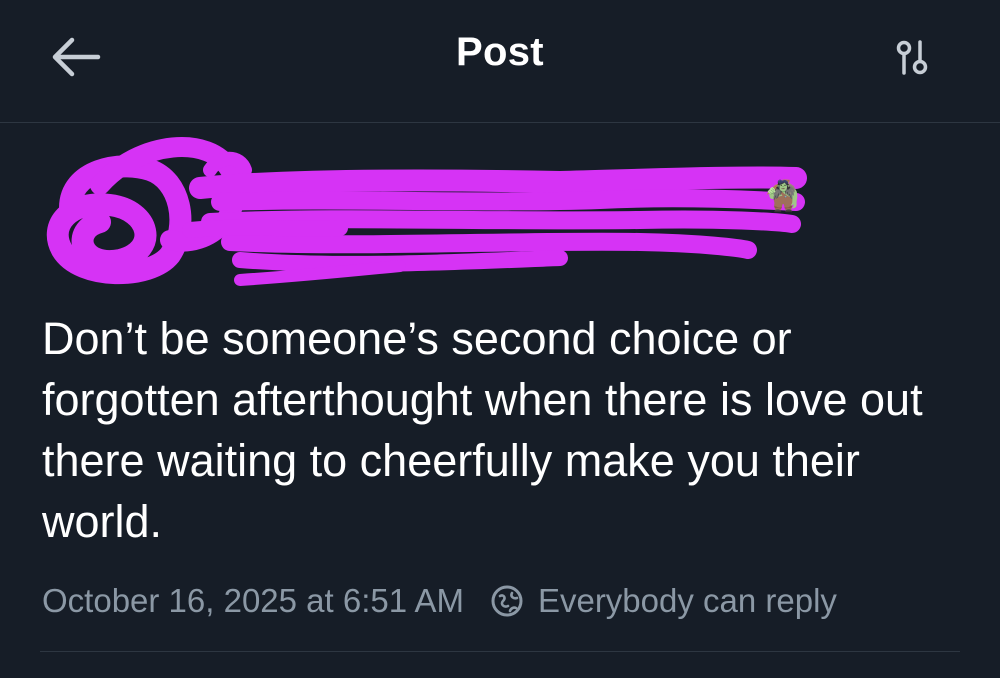 Image resolution: width=1000 pixels, height=678 pixels. I want to click on post-settings-button, so click(916, 58).